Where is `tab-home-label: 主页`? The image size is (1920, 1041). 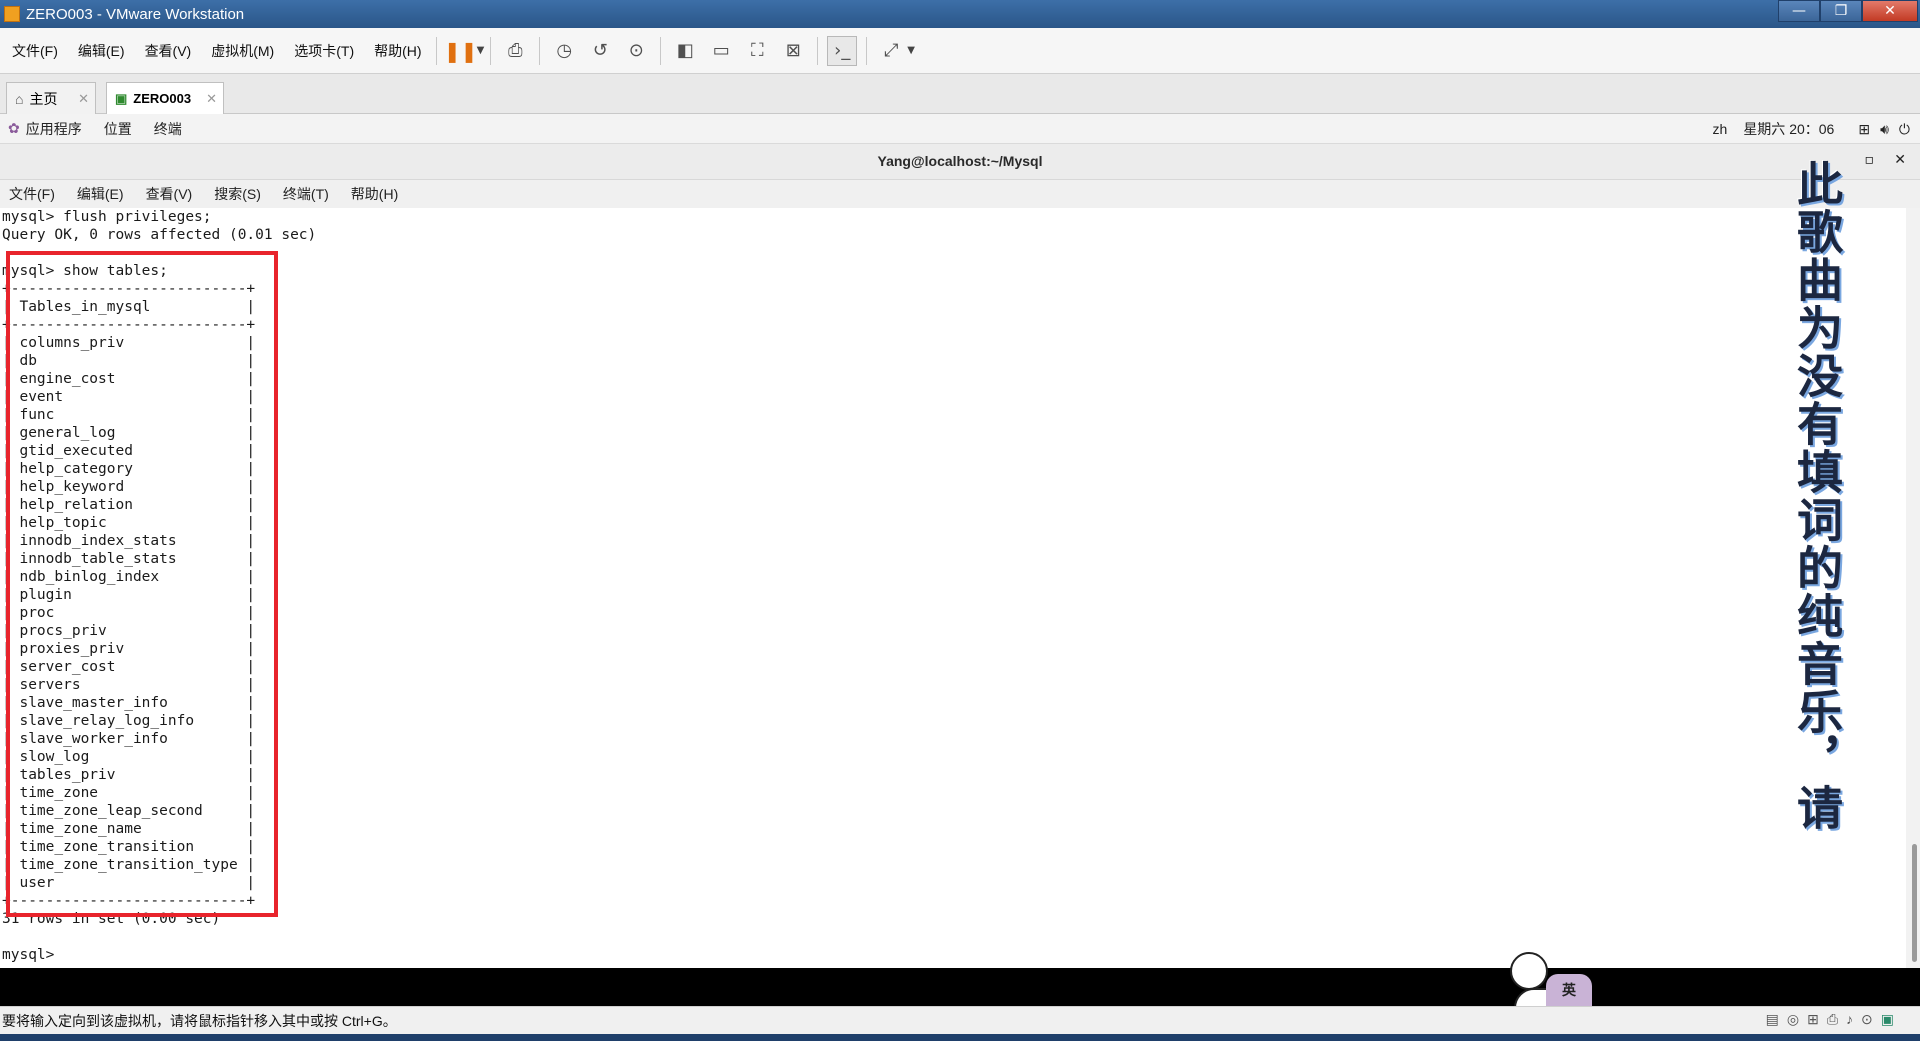
tab-home-label: 主页 is located at coordinates (43, 98).